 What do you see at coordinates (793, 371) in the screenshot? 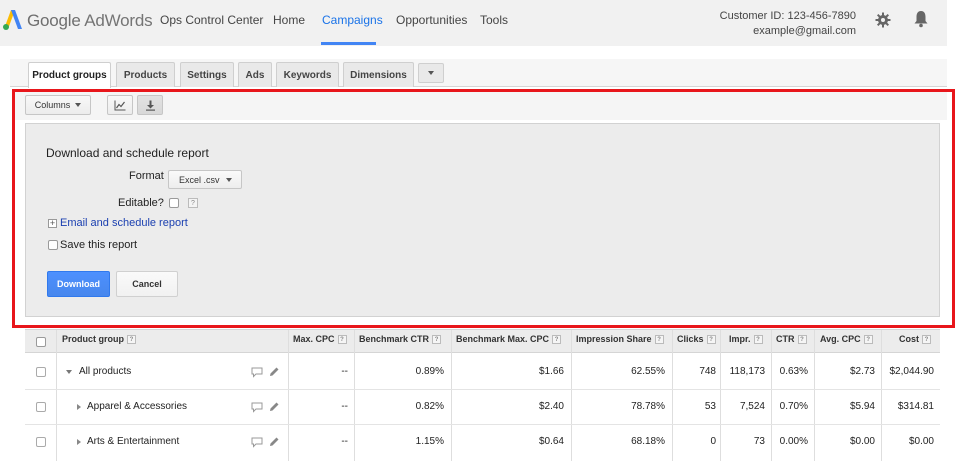
I see `ctr-cell: 0.63%` at bounding box center [793, 371].